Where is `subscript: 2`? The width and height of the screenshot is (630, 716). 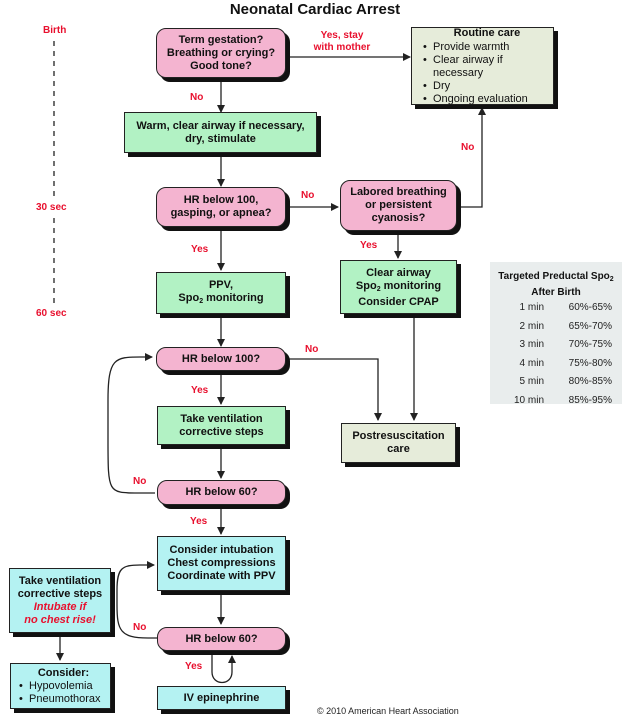 subscript: 2 is located at coordinates (611, 279).